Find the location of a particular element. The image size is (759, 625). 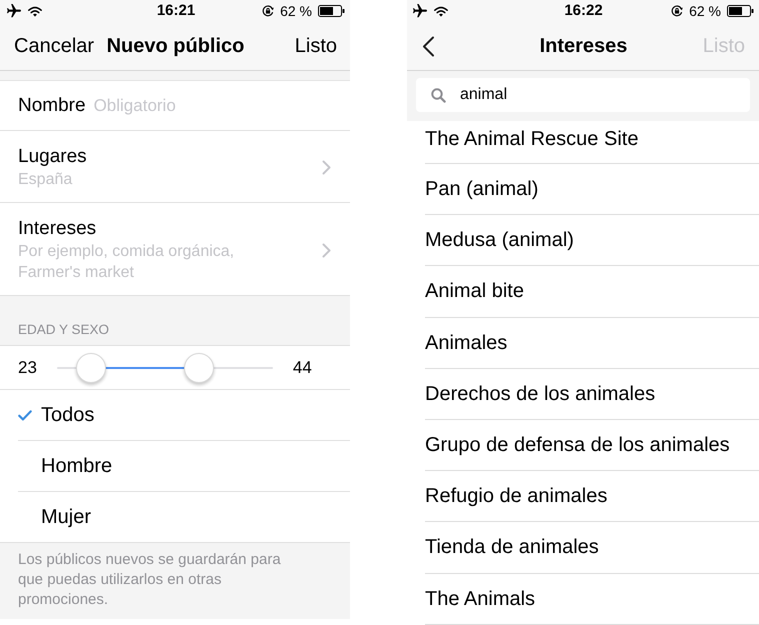

result-row: Pan (animal) is located at coordinates (592, 190).